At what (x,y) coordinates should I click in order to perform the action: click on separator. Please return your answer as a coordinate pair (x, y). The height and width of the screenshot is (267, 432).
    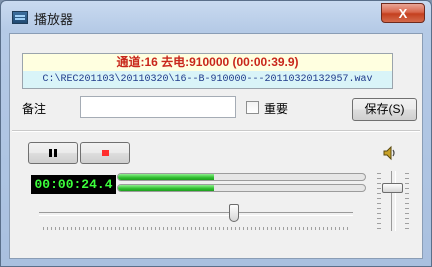
    Looking at the image, I should click on (216, 131).